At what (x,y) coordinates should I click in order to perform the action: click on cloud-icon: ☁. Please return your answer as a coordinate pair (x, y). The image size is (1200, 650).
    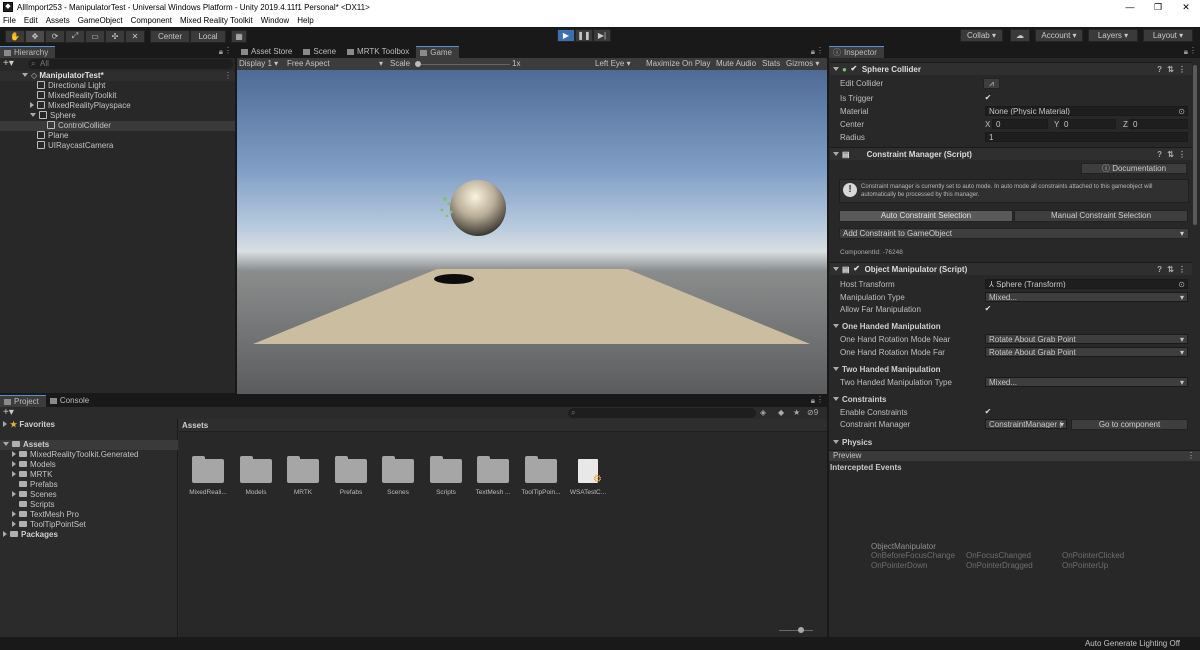
    Looking at the image, I should click on (1020, 35).